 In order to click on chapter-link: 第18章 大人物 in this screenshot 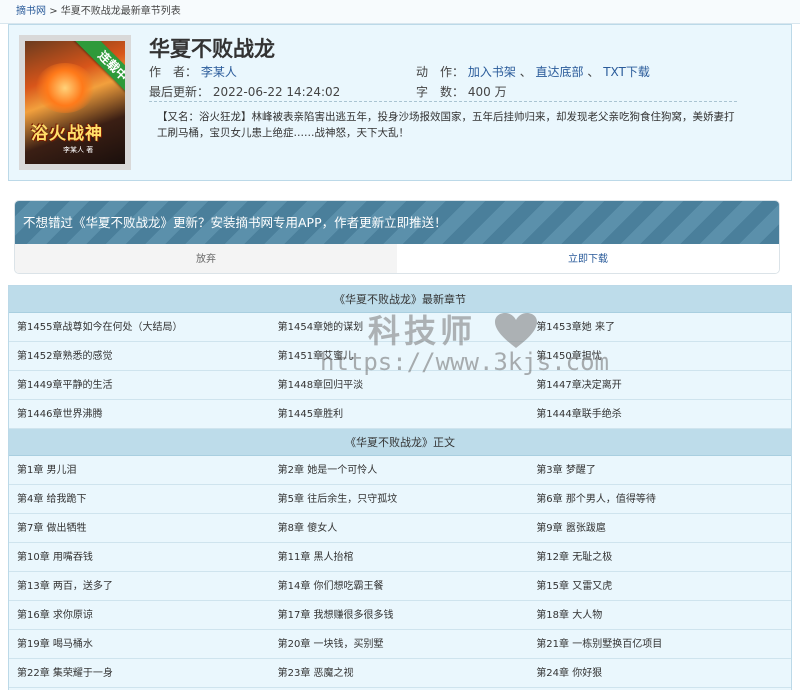, I will do `click(660, 615)`.